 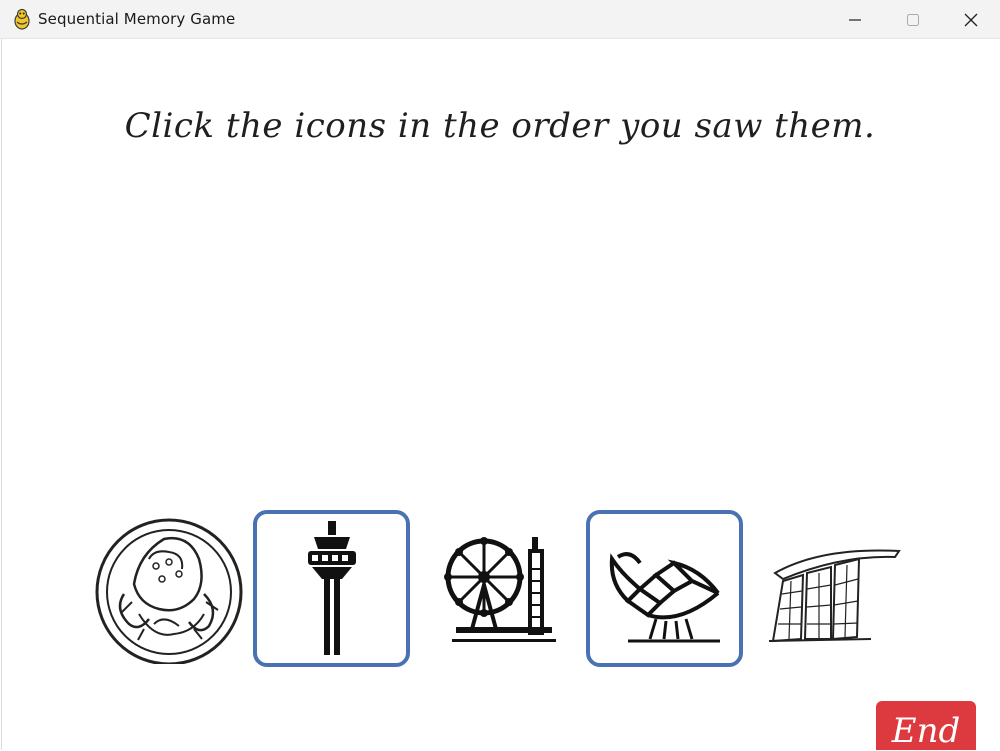 I want to click on close-icon, so click(x=971, y=19).